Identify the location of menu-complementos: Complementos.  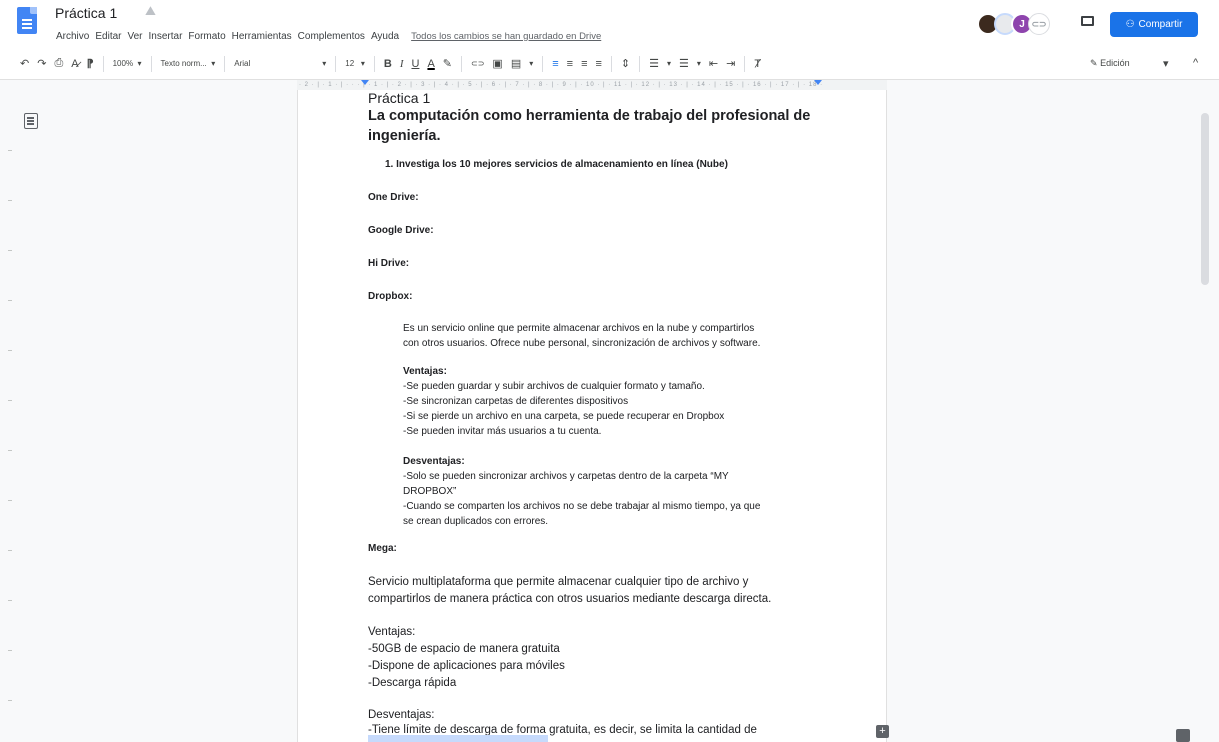
(331, 36).